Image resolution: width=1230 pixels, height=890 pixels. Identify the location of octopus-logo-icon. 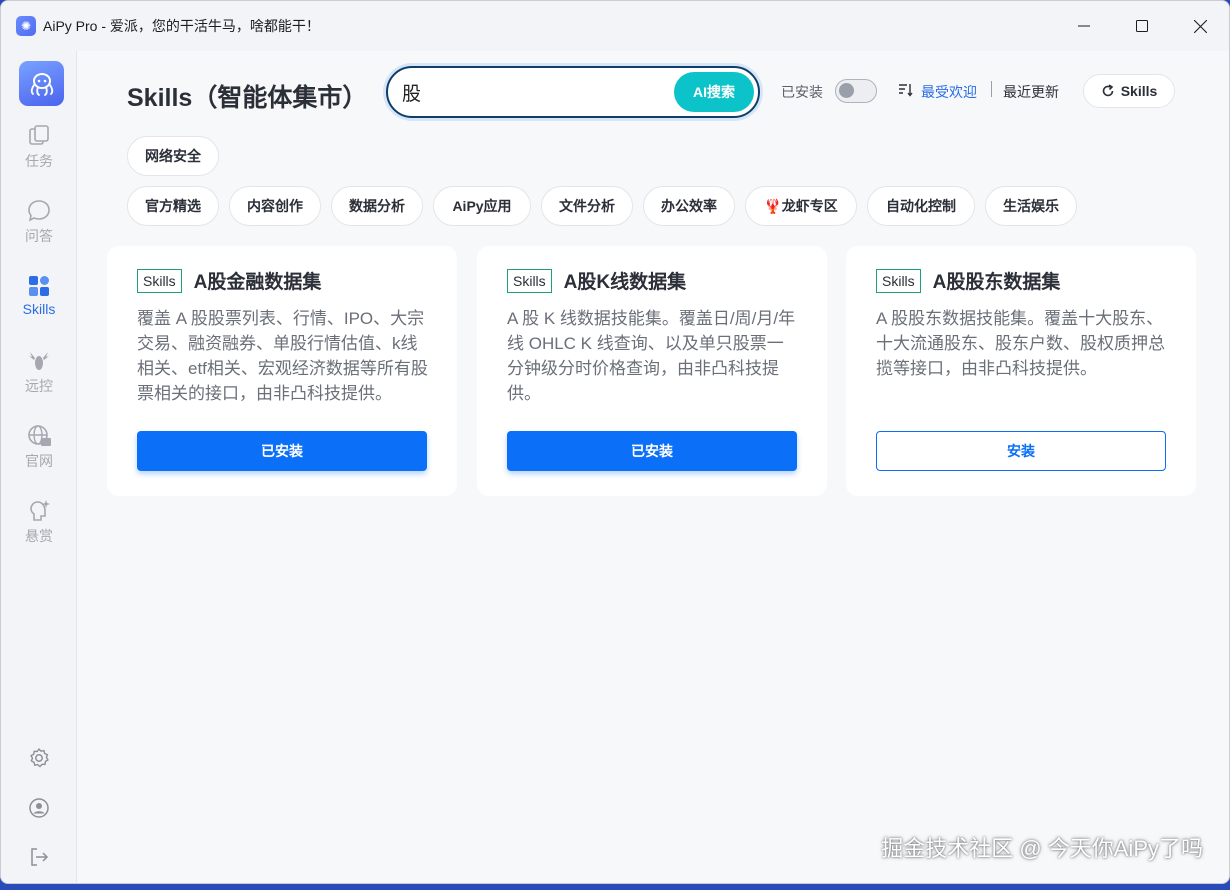
(41, 84).